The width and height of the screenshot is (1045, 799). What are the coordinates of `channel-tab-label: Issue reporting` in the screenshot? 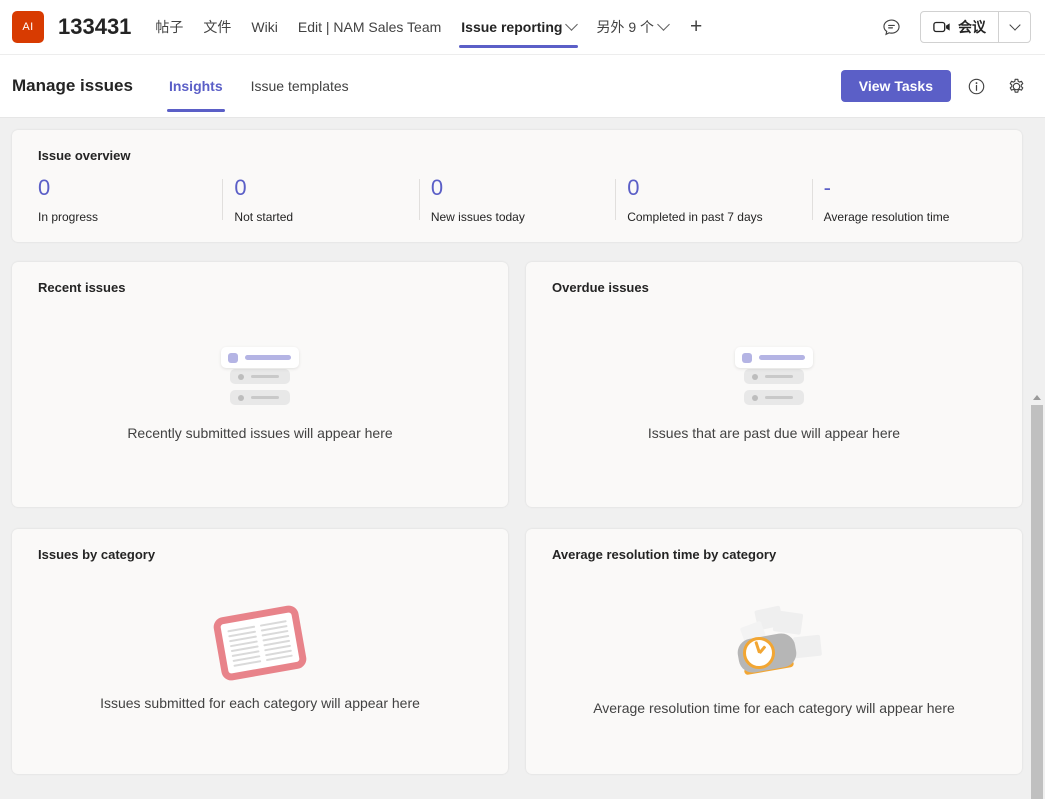 It's located at (512, 27).